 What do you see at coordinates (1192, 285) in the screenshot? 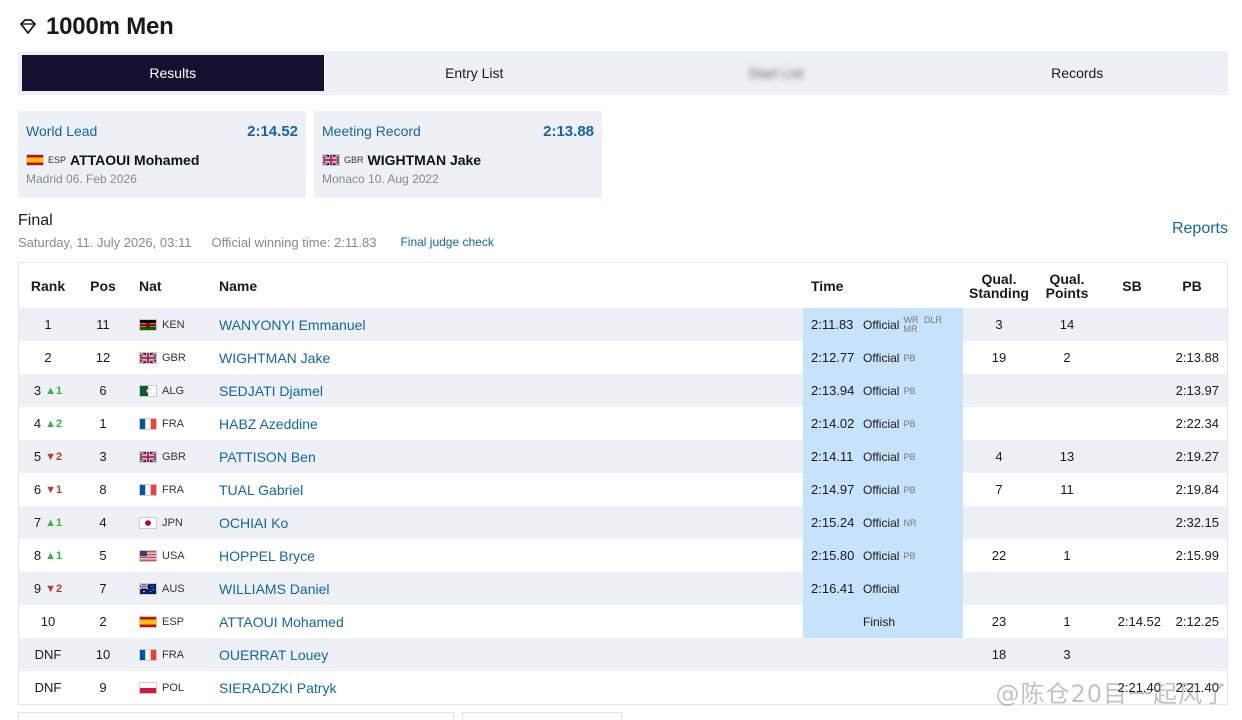
I see `col-pb: PB` at bounding box center [1192, 285].